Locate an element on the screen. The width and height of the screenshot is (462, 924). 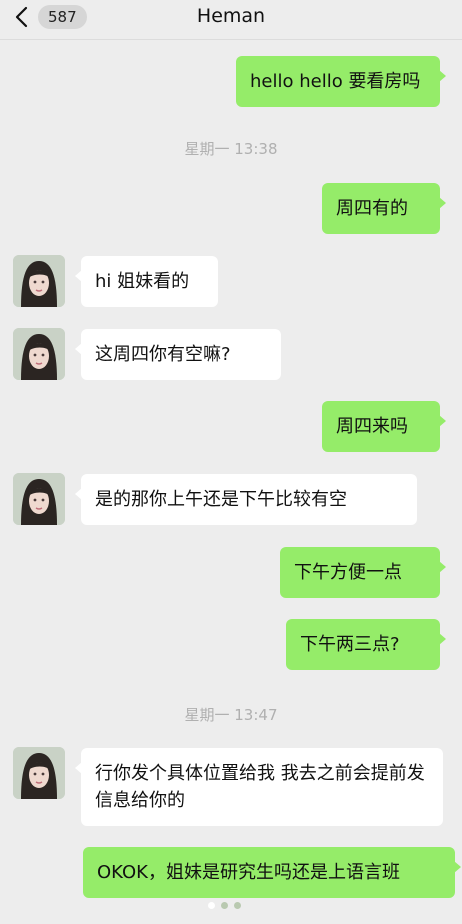
page-dot-active is located at coordinates (211, 905).